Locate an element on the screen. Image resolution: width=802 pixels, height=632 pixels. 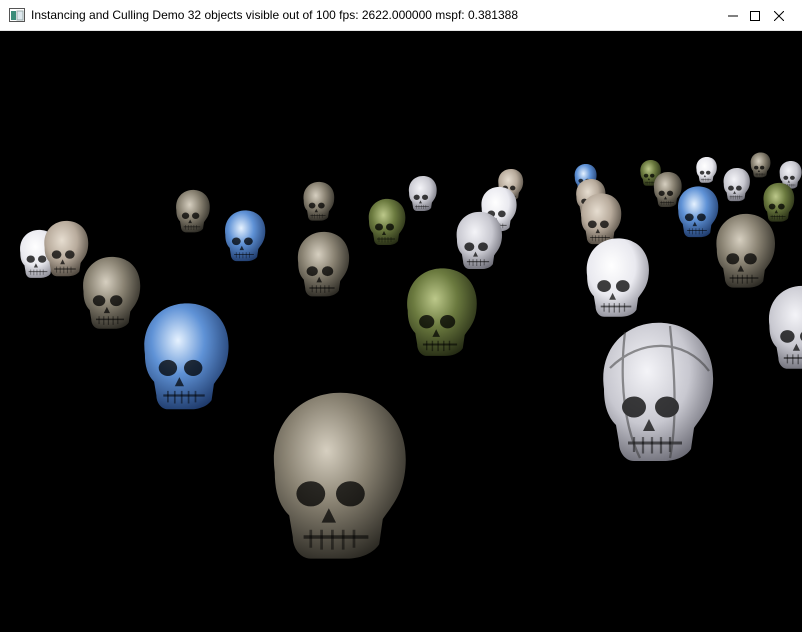
close-icon is located at coordinates (779, 15).